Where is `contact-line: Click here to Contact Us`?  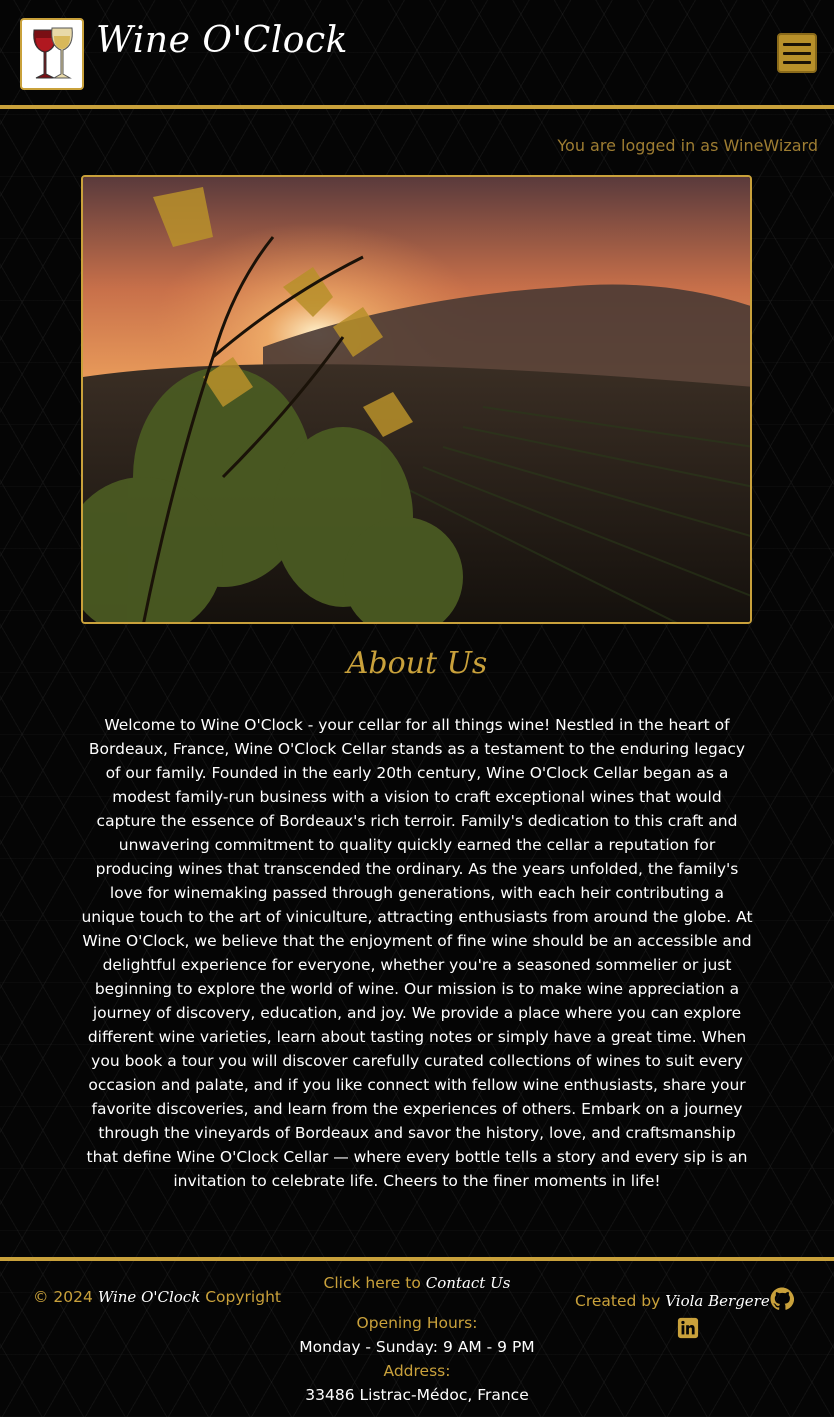 contact-line: Click here to Contact Us is located at coordinates (417, 1283).